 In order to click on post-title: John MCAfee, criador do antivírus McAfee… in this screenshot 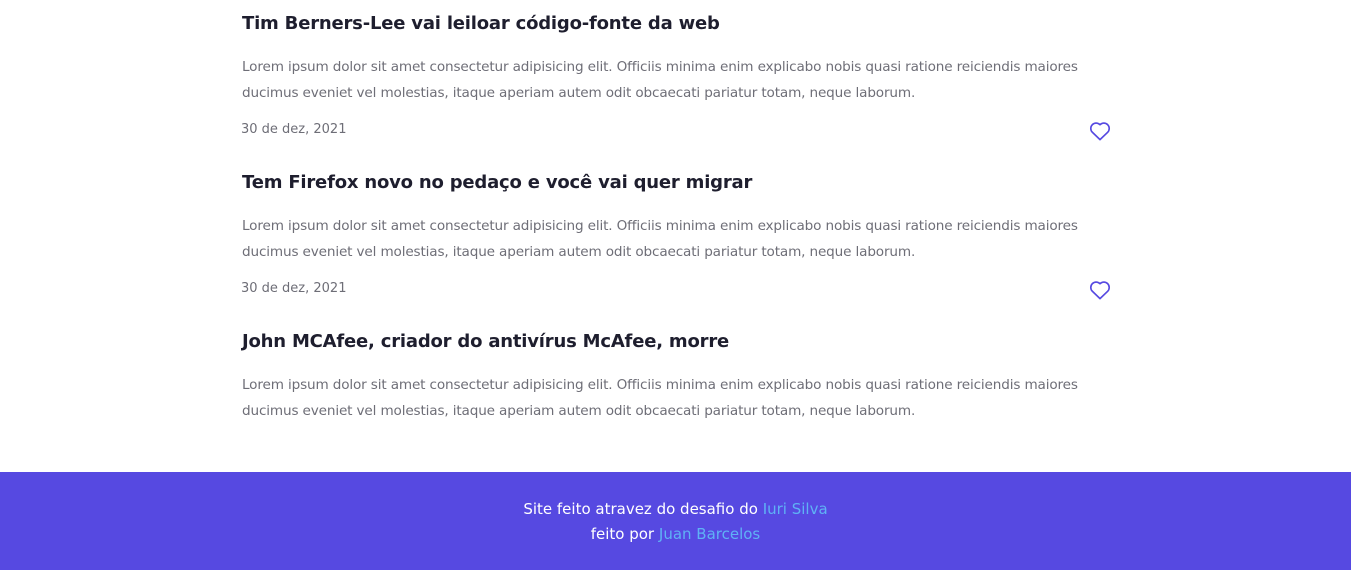, I will do `click(485, 342)`.